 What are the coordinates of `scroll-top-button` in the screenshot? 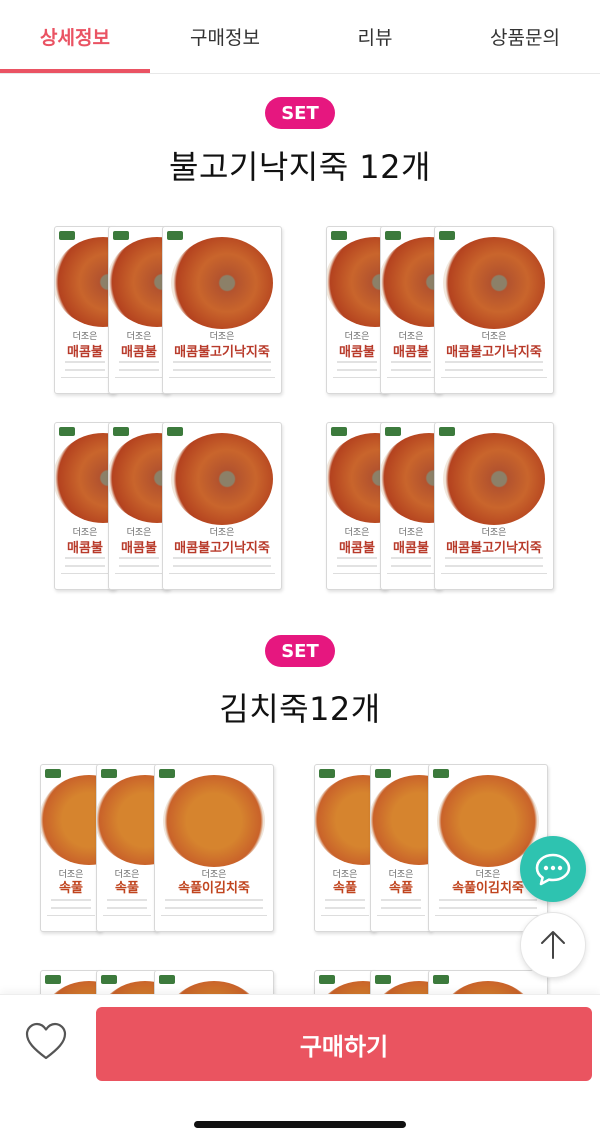 It's located at (553, 945).